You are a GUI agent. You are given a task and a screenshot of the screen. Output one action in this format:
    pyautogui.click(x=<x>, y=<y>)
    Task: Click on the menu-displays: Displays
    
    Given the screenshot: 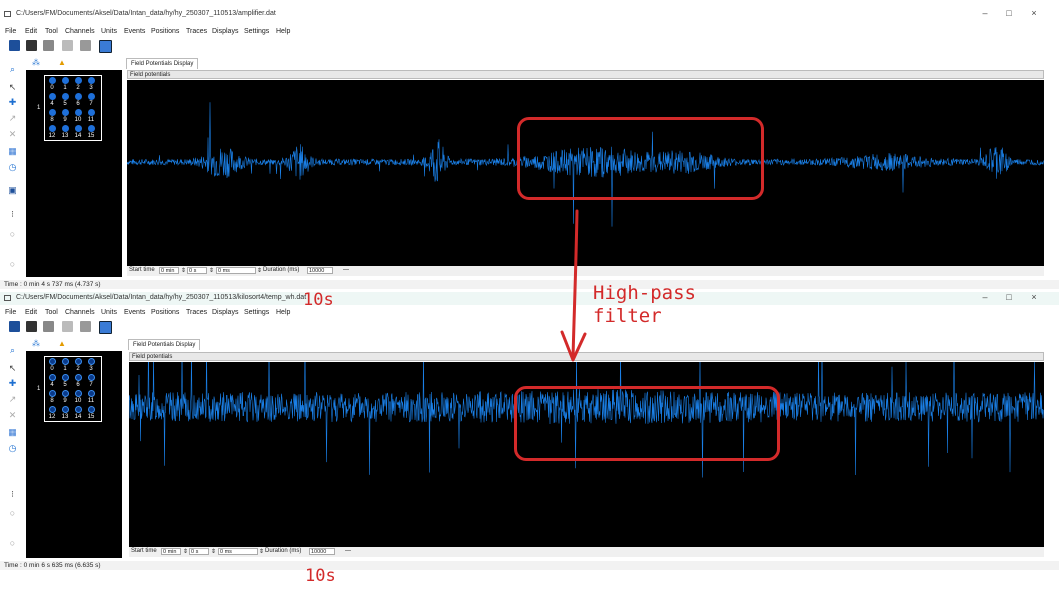 What is the action you would take?
    pyautogui.click(x=225, y=31)
    